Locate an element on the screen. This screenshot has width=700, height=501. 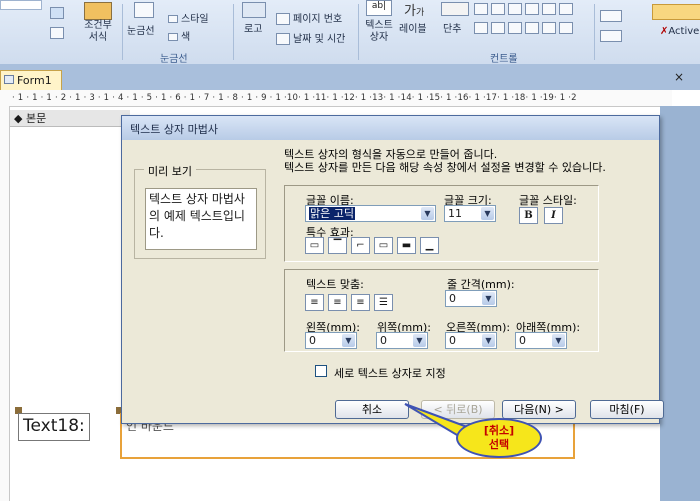
align-center-icon: ≡ is located at coordinates (337, 302).